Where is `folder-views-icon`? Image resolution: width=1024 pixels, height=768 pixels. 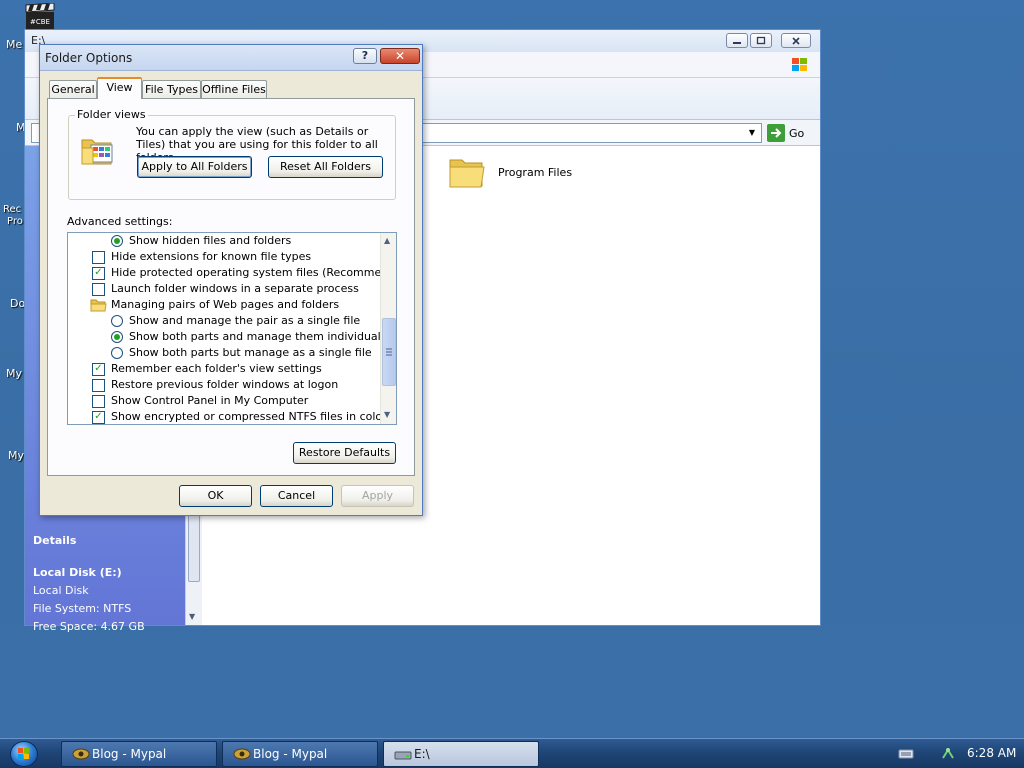
folder-views-icon is located at coordinates (97, 152).